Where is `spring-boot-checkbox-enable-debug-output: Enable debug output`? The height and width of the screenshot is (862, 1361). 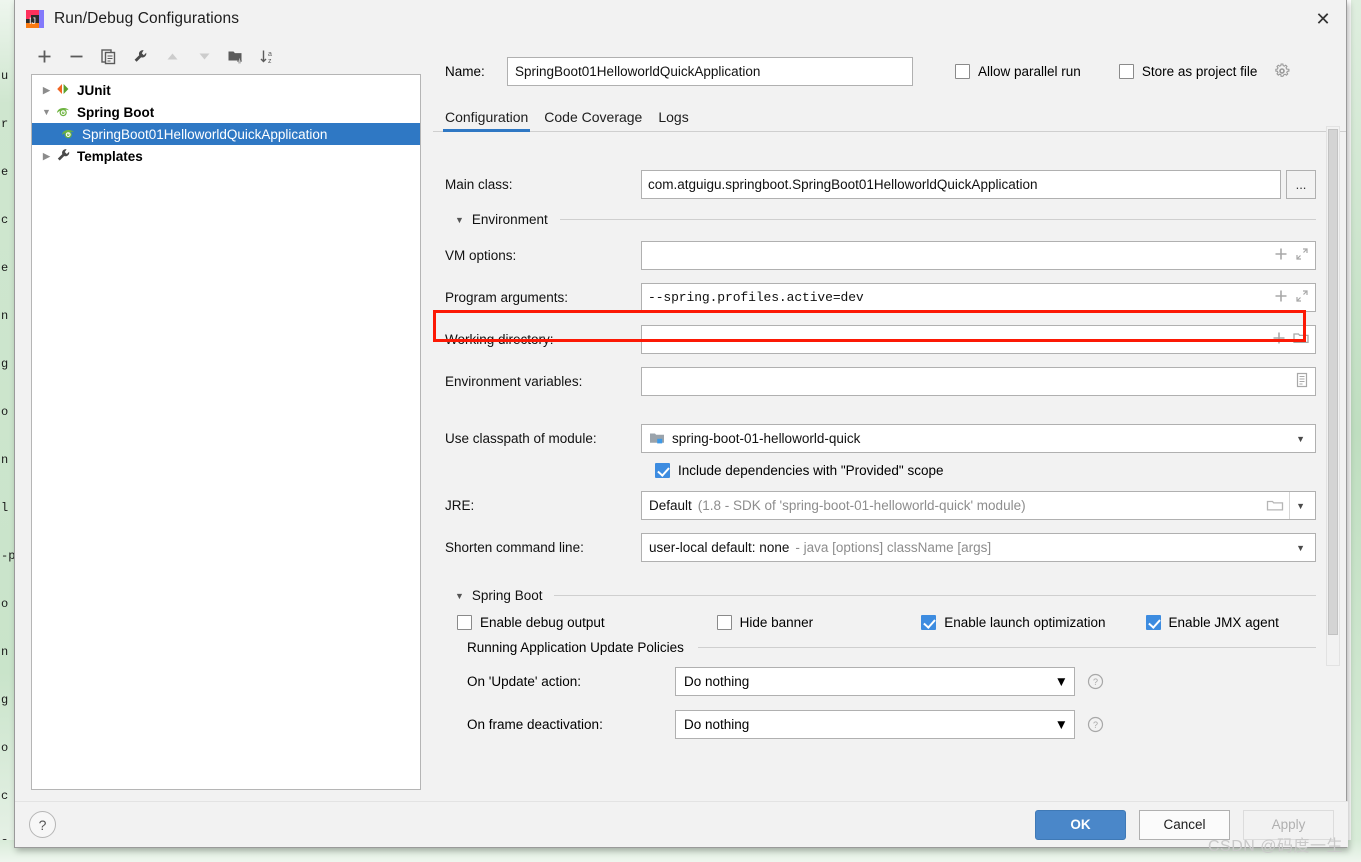 spring-boot-checkbox-enable-debug-output: Enable debug output is located at coordinates (531, 622).